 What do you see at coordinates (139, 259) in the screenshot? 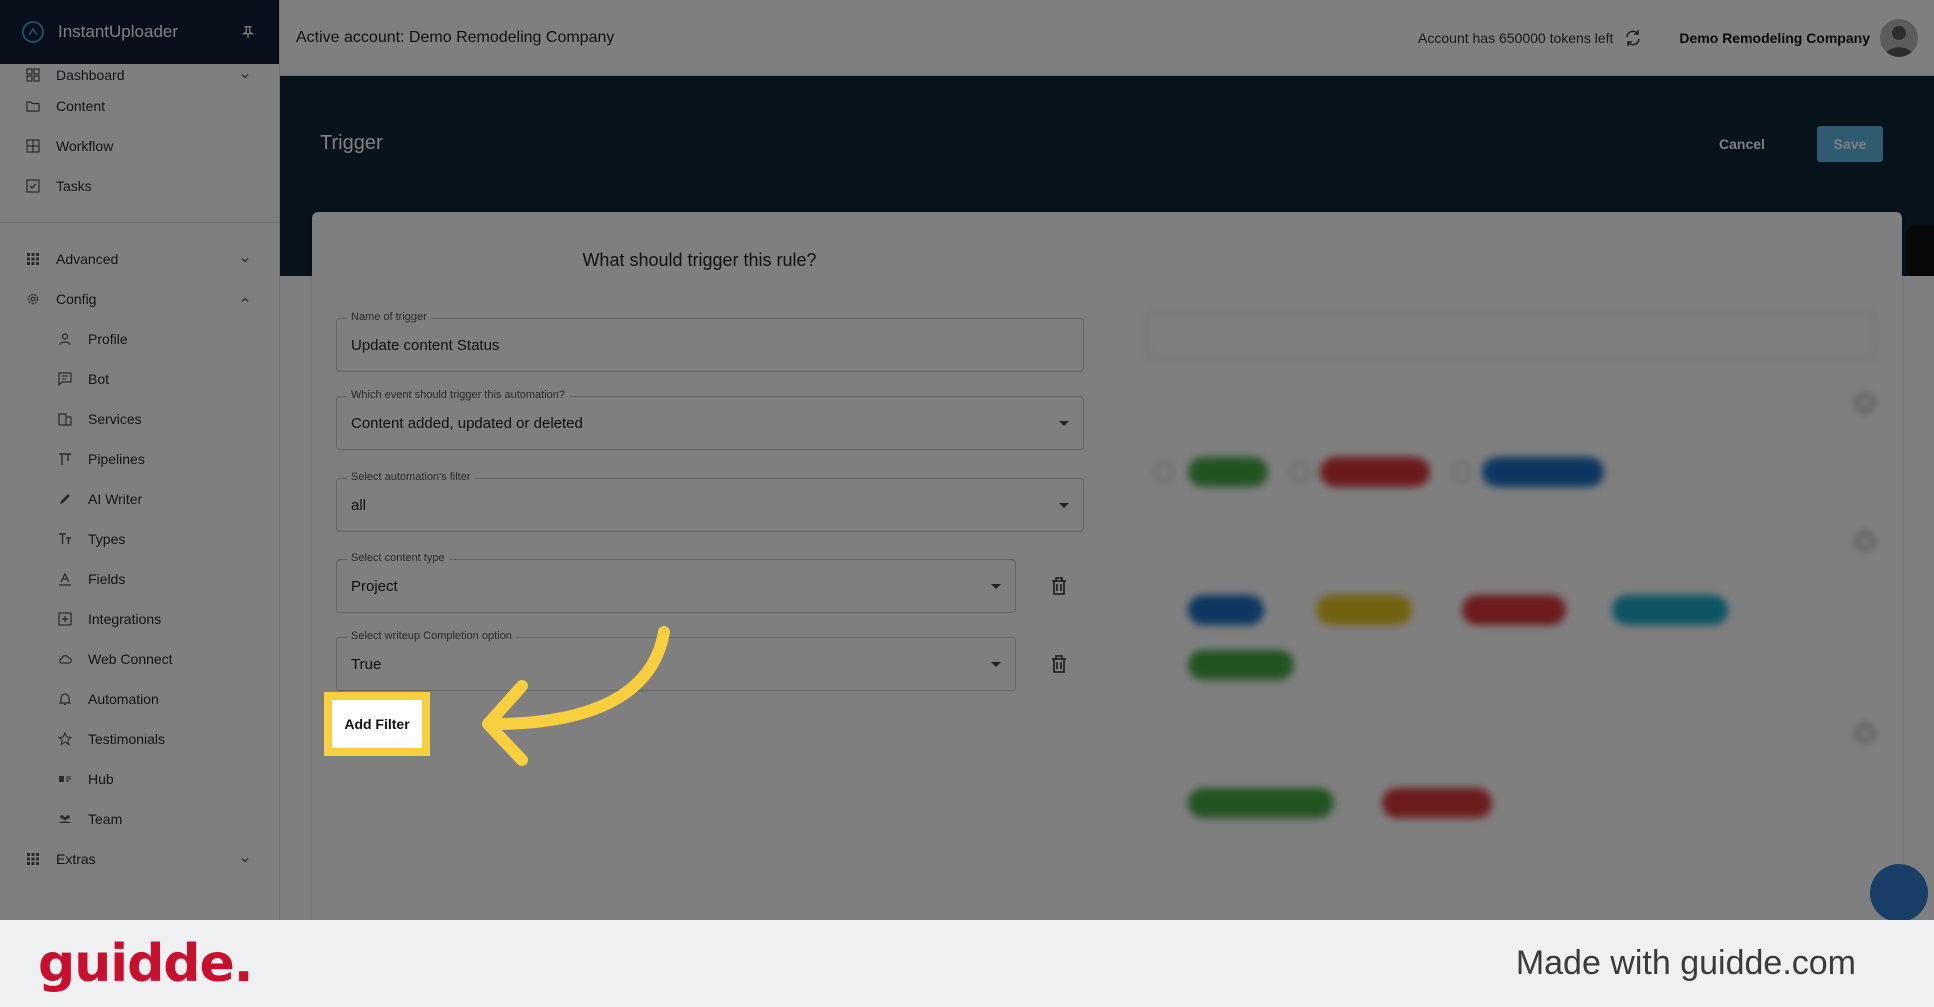
I see `sidebar-item-advanced: Advanced` at bounding box center [139, 259].